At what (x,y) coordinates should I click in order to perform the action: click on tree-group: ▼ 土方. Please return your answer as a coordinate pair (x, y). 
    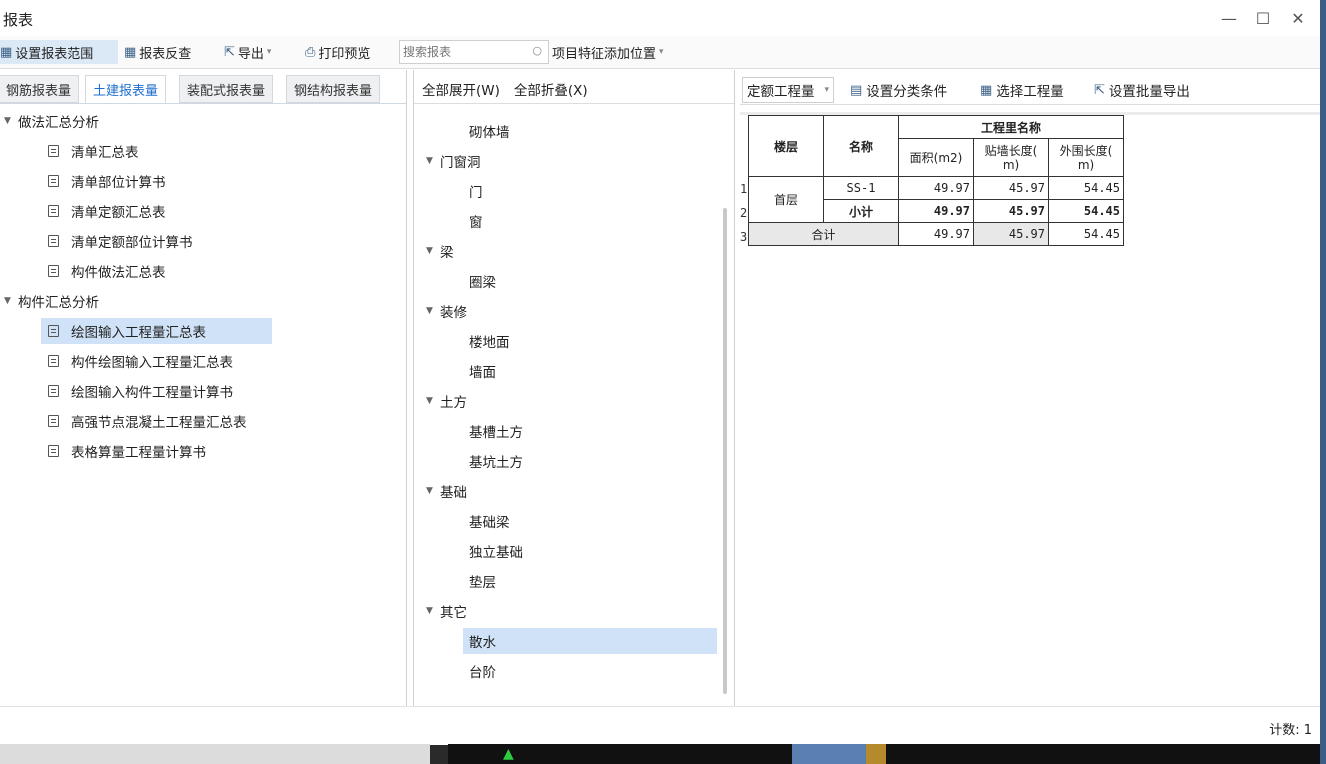
    Looking at the image, I should click on (446, 401).